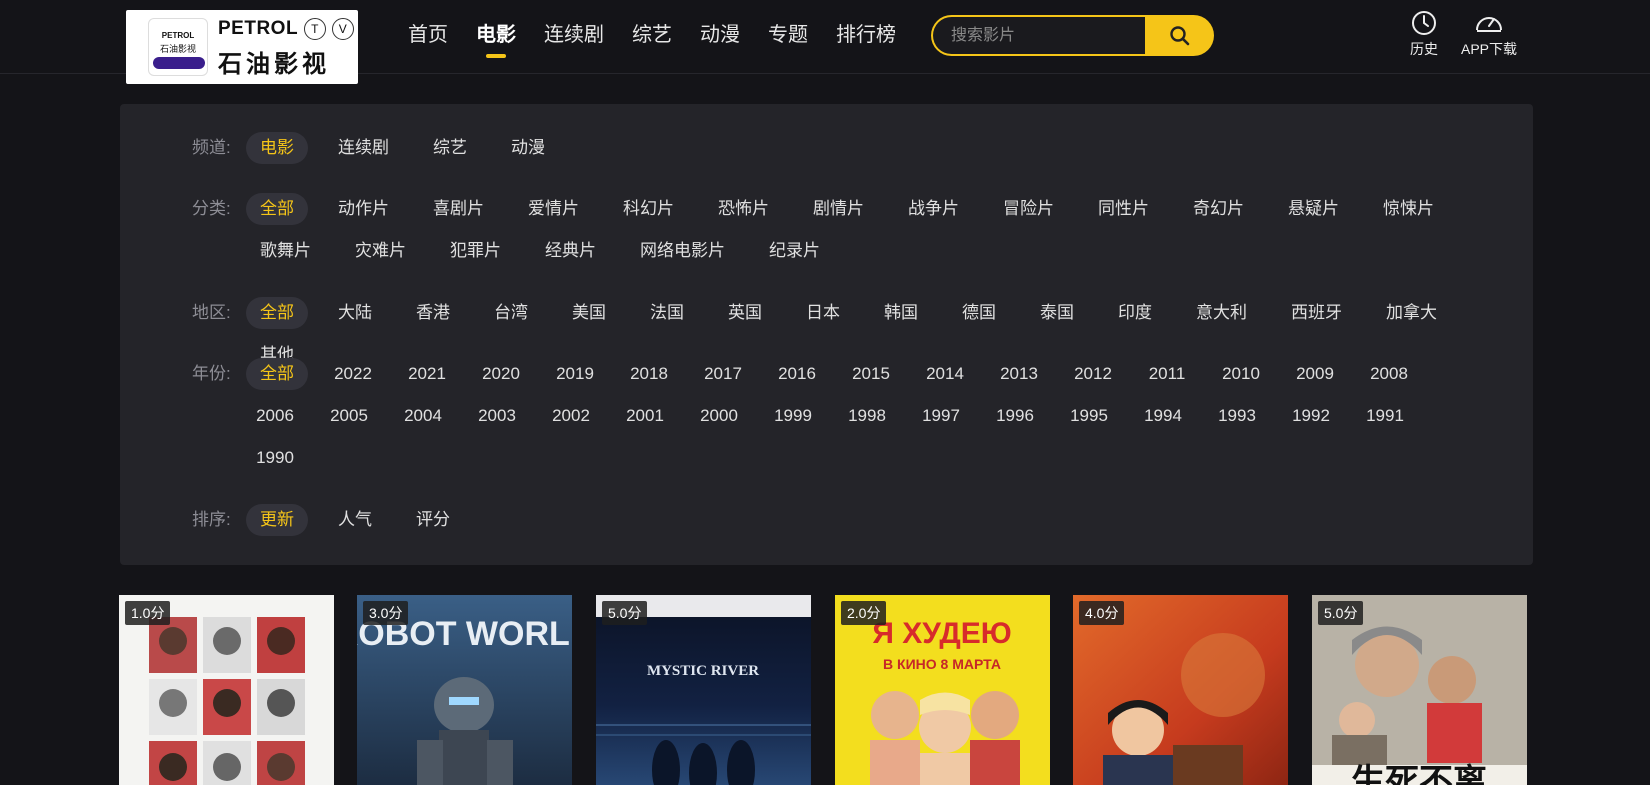 The image size is (1650, 785). Describe the element at coordinates (1237, 416) in the screenshot. I see `filter-option: 1993` at that location.